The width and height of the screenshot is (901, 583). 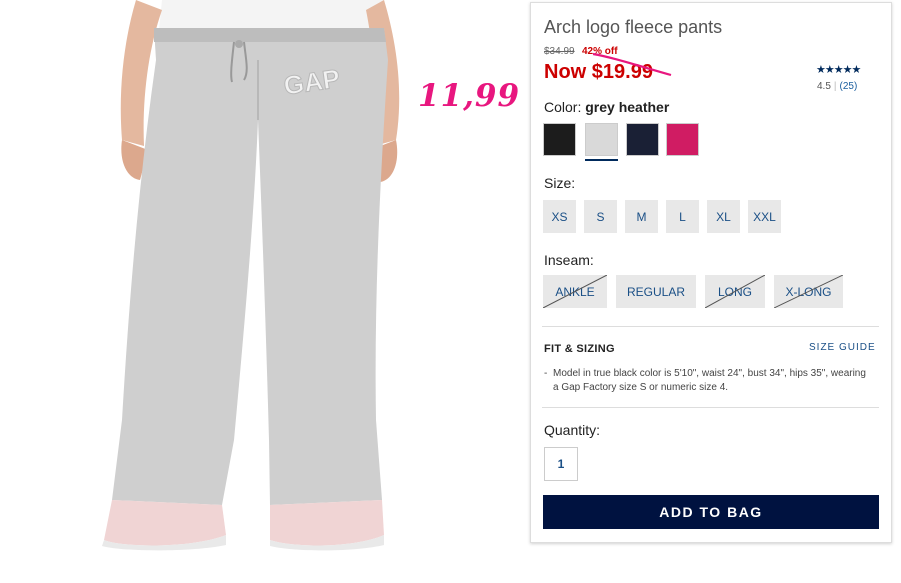 I want to click on size-option-m: M, so click(x=641, y=216).